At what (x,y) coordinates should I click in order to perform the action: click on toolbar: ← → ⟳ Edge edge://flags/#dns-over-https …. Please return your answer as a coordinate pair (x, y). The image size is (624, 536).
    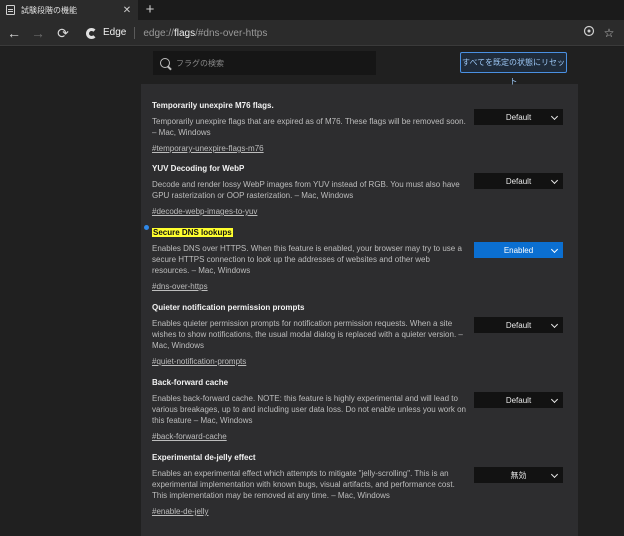
    Looking at the image, I should click on (312, 33).